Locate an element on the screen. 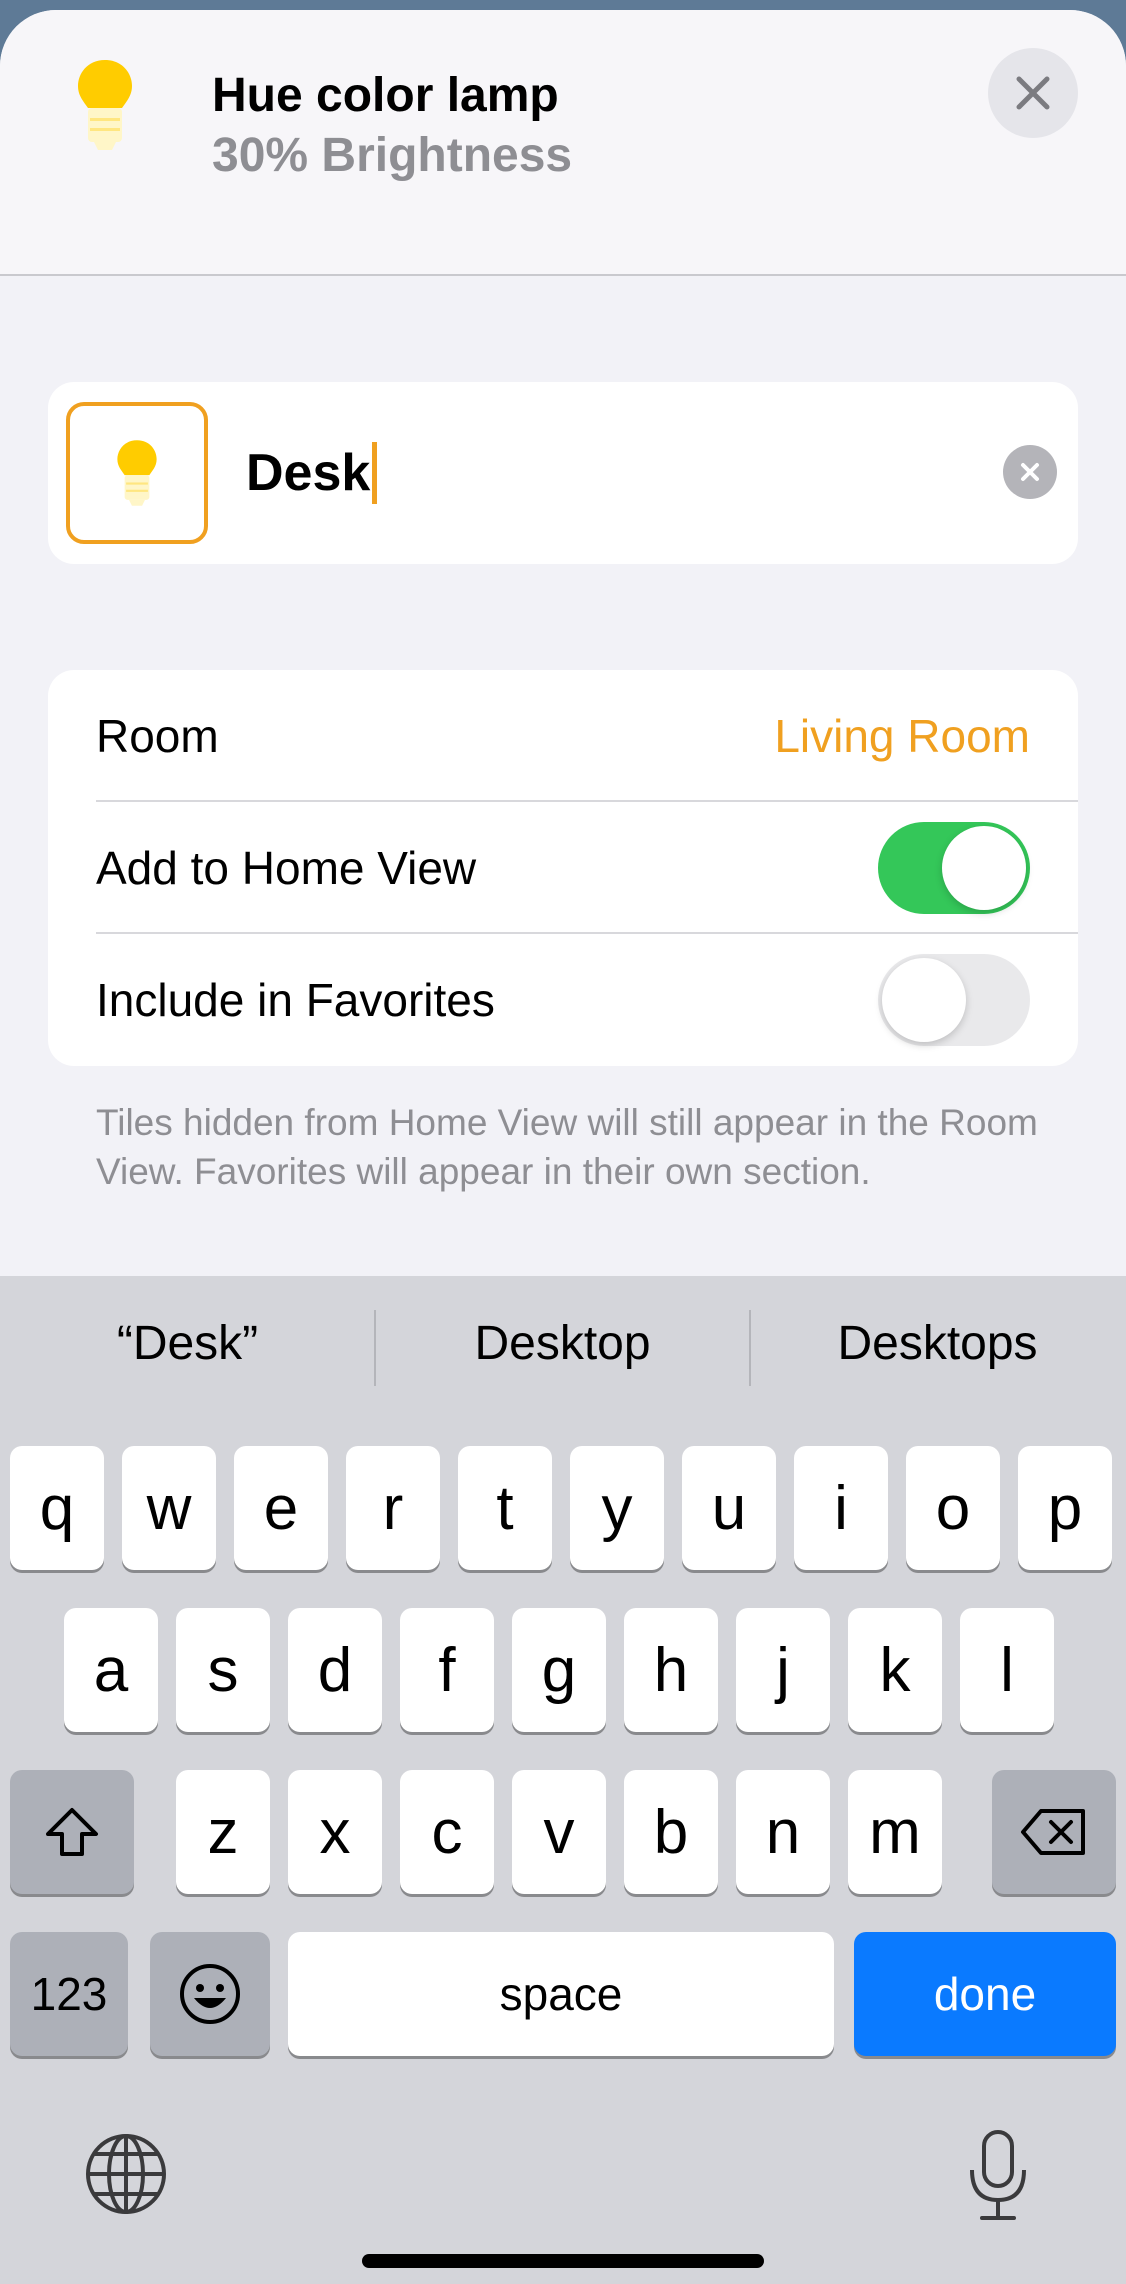 The image size is (1126, 2284). key-t: t is located at coordinates (505, 1508).